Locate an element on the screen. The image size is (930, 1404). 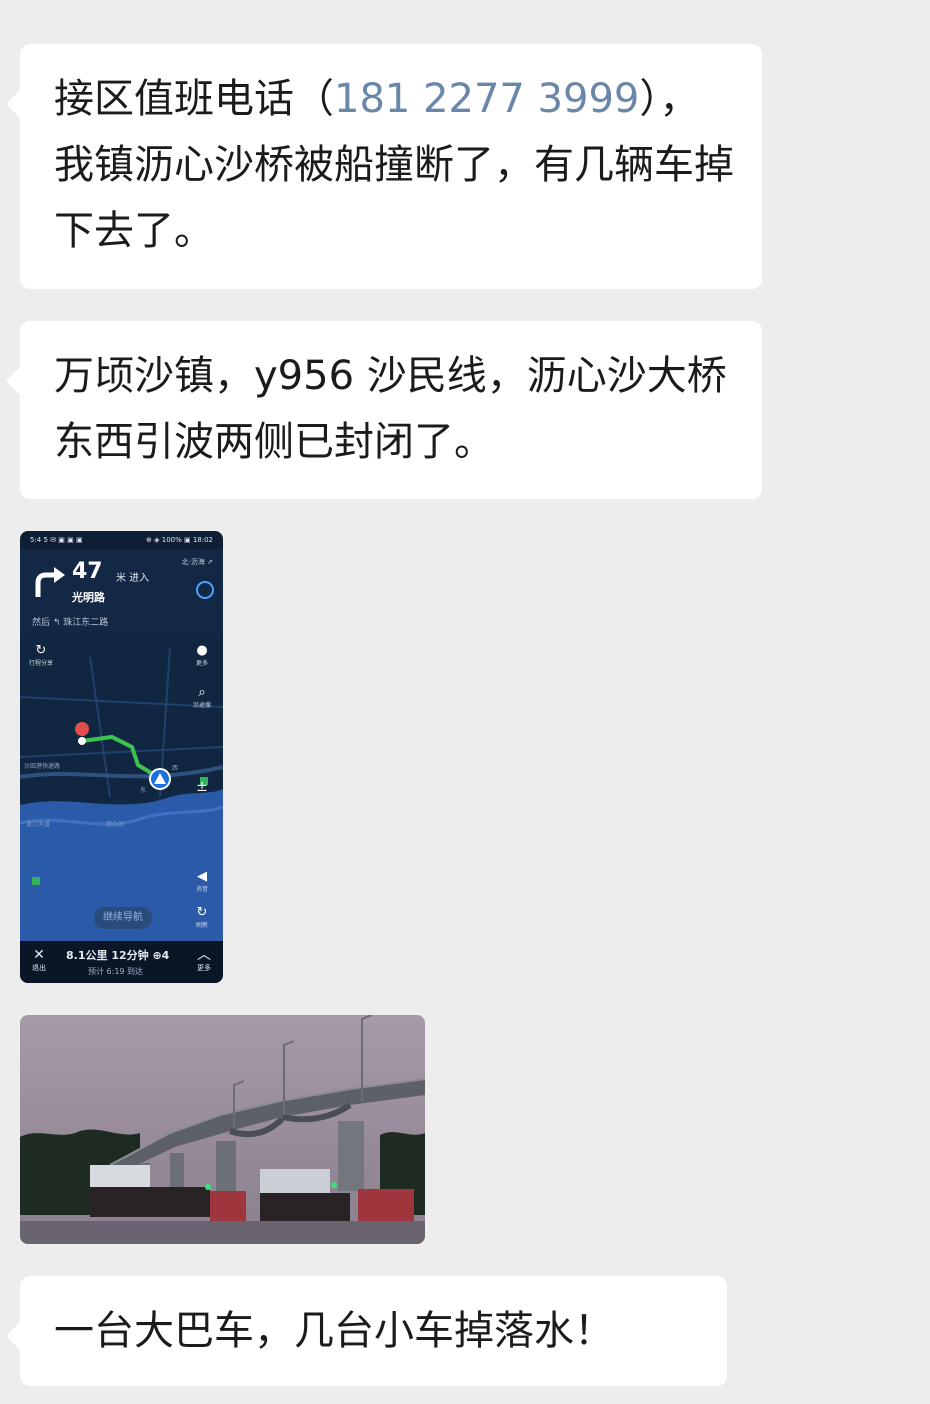
share-icon: ↻ is located at coordinates (41, 650).